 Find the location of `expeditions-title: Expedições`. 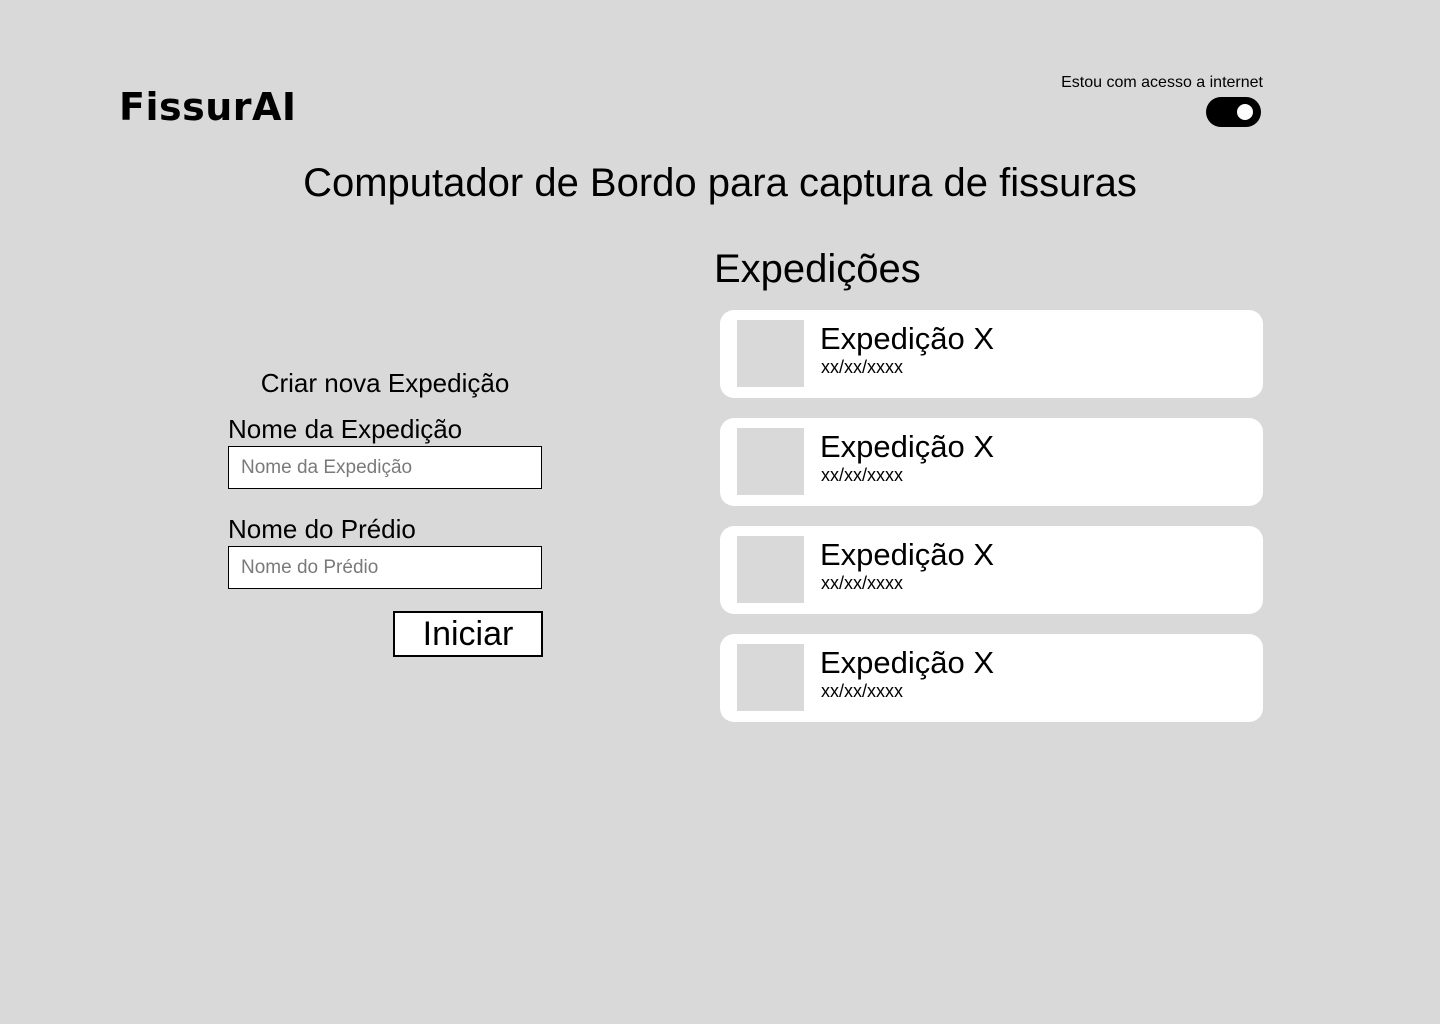

expeditions-title: Expedições is located at coordinates (817, 269).